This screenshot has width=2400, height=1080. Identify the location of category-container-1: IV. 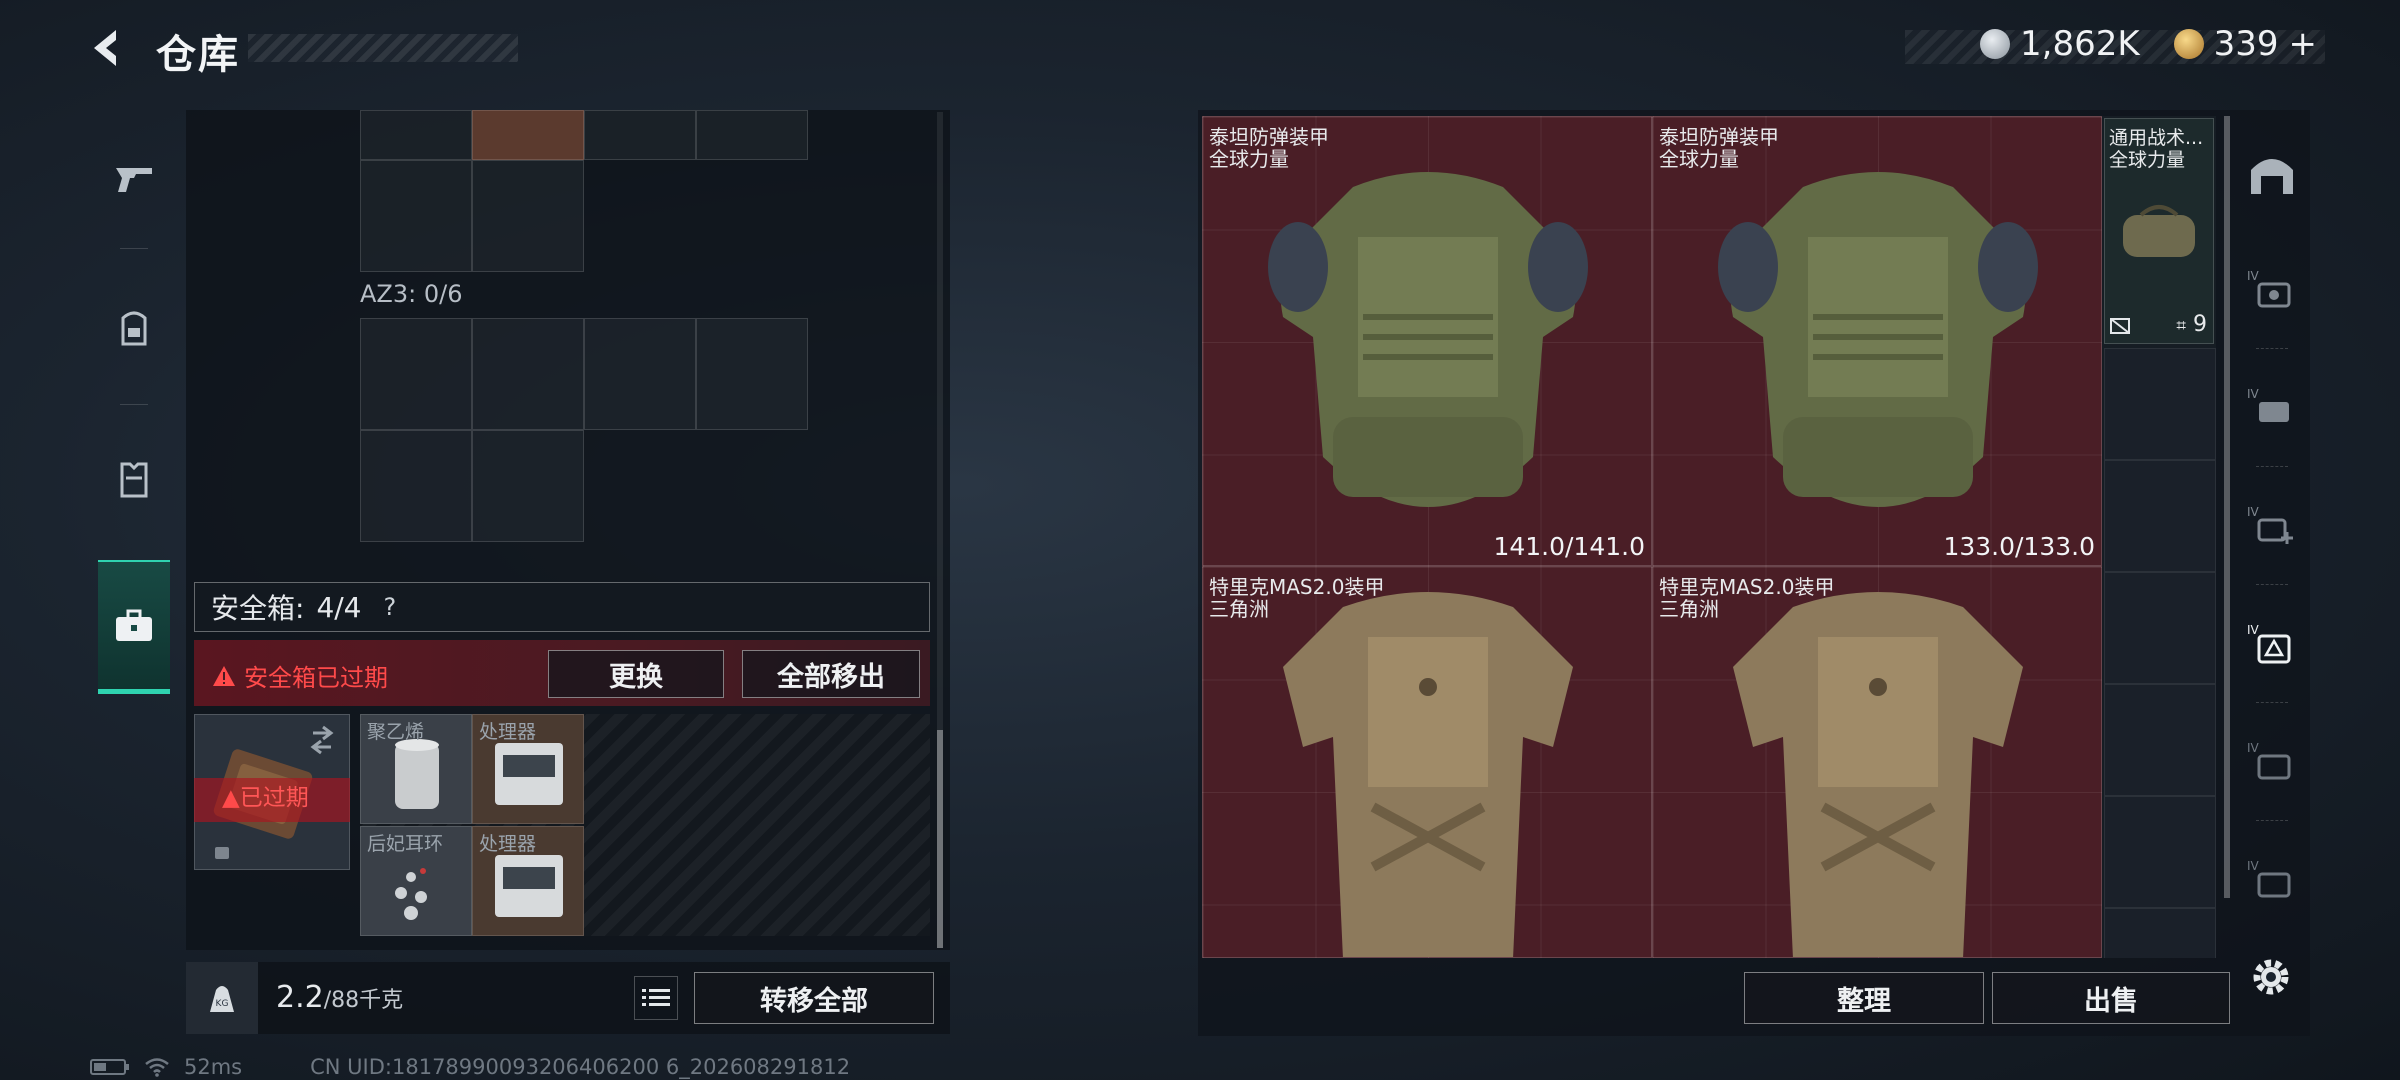
(2272, 762).